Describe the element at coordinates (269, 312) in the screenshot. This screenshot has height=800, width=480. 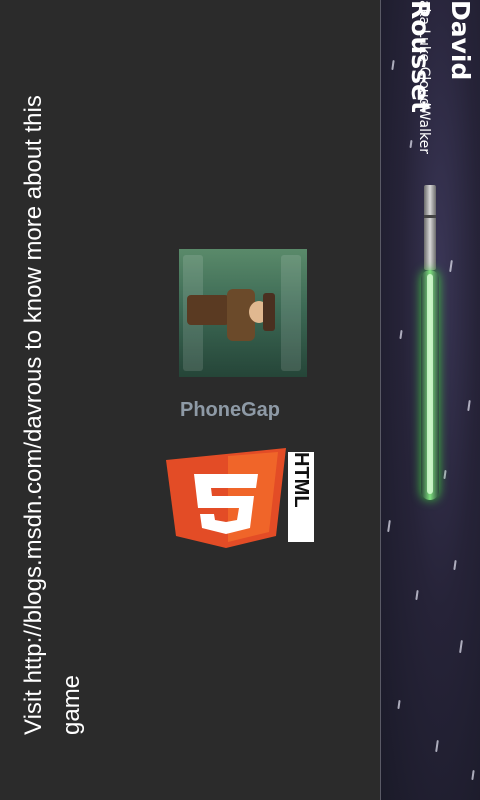
I see `character-hat` at that location.